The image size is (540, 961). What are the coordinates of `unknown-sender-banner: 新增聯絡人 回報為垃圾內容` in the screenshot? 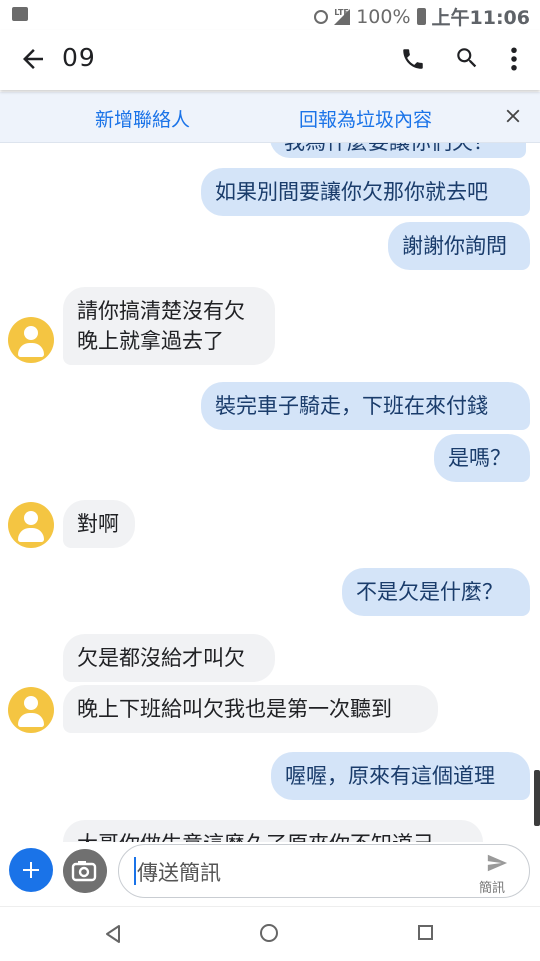 It's located at (270, 117).